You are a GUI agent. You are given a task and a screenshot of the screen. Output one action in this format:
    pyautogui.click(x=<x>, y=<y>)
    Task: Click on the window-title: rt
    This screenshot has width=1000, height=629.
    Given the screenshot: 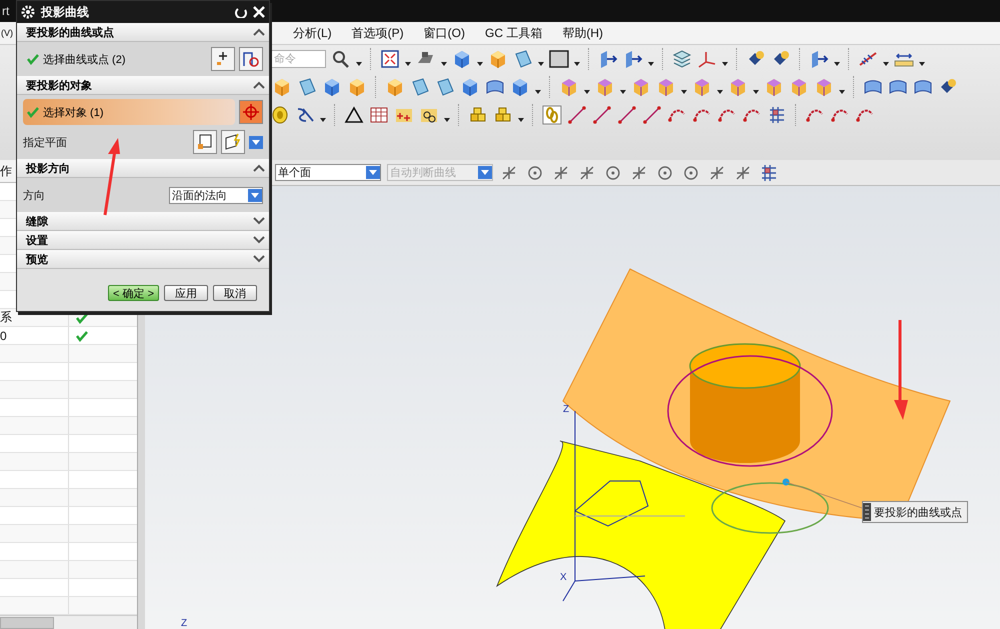 What is the action you would take?
    pyautogui.click(x=5, y=11)
    